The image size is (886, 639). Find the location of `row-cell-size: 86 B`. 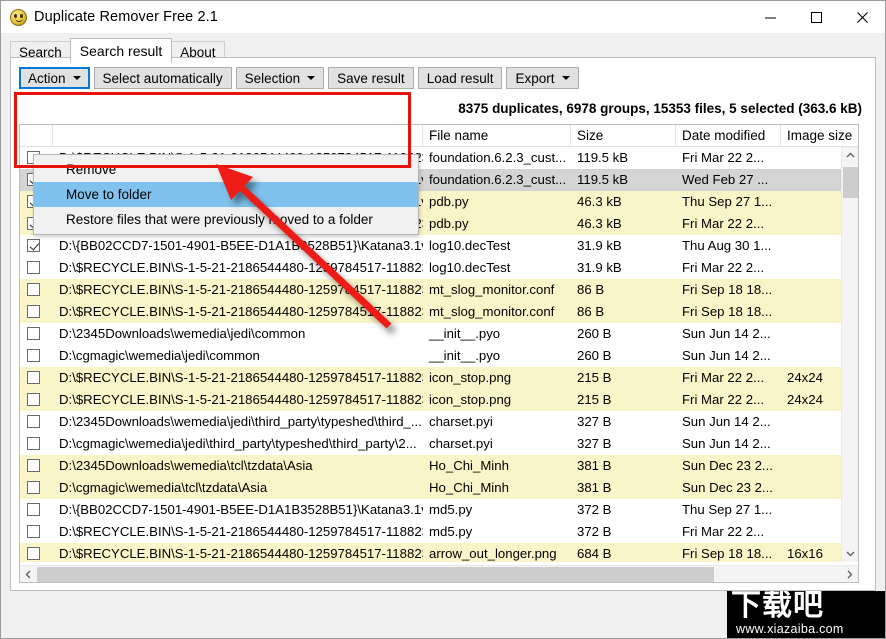

row-cell-size: 86 B is located at coordinates (591, 311).